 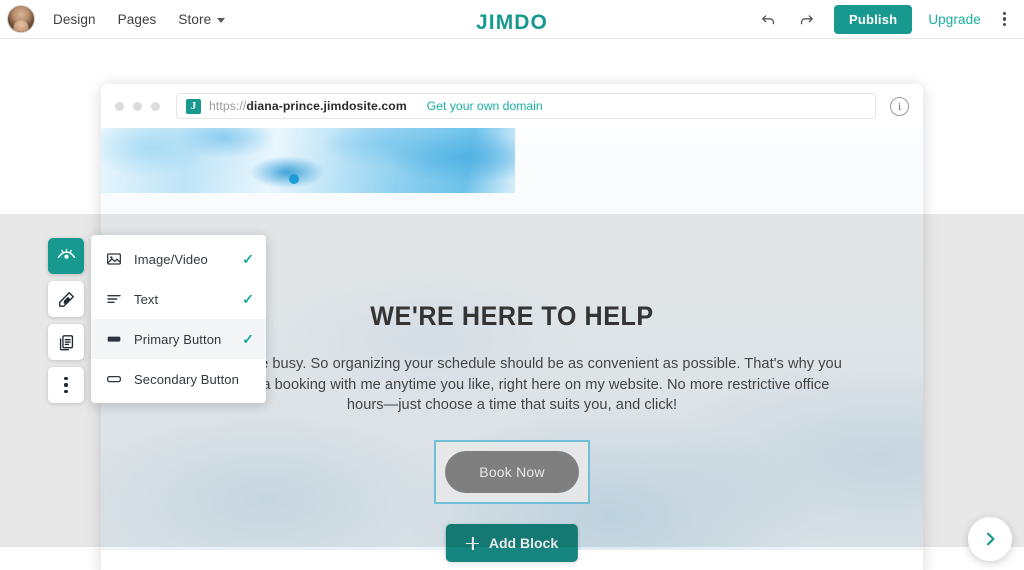 I want to click on primary-nav: Design Pages Store, so click(x=139, y=19).